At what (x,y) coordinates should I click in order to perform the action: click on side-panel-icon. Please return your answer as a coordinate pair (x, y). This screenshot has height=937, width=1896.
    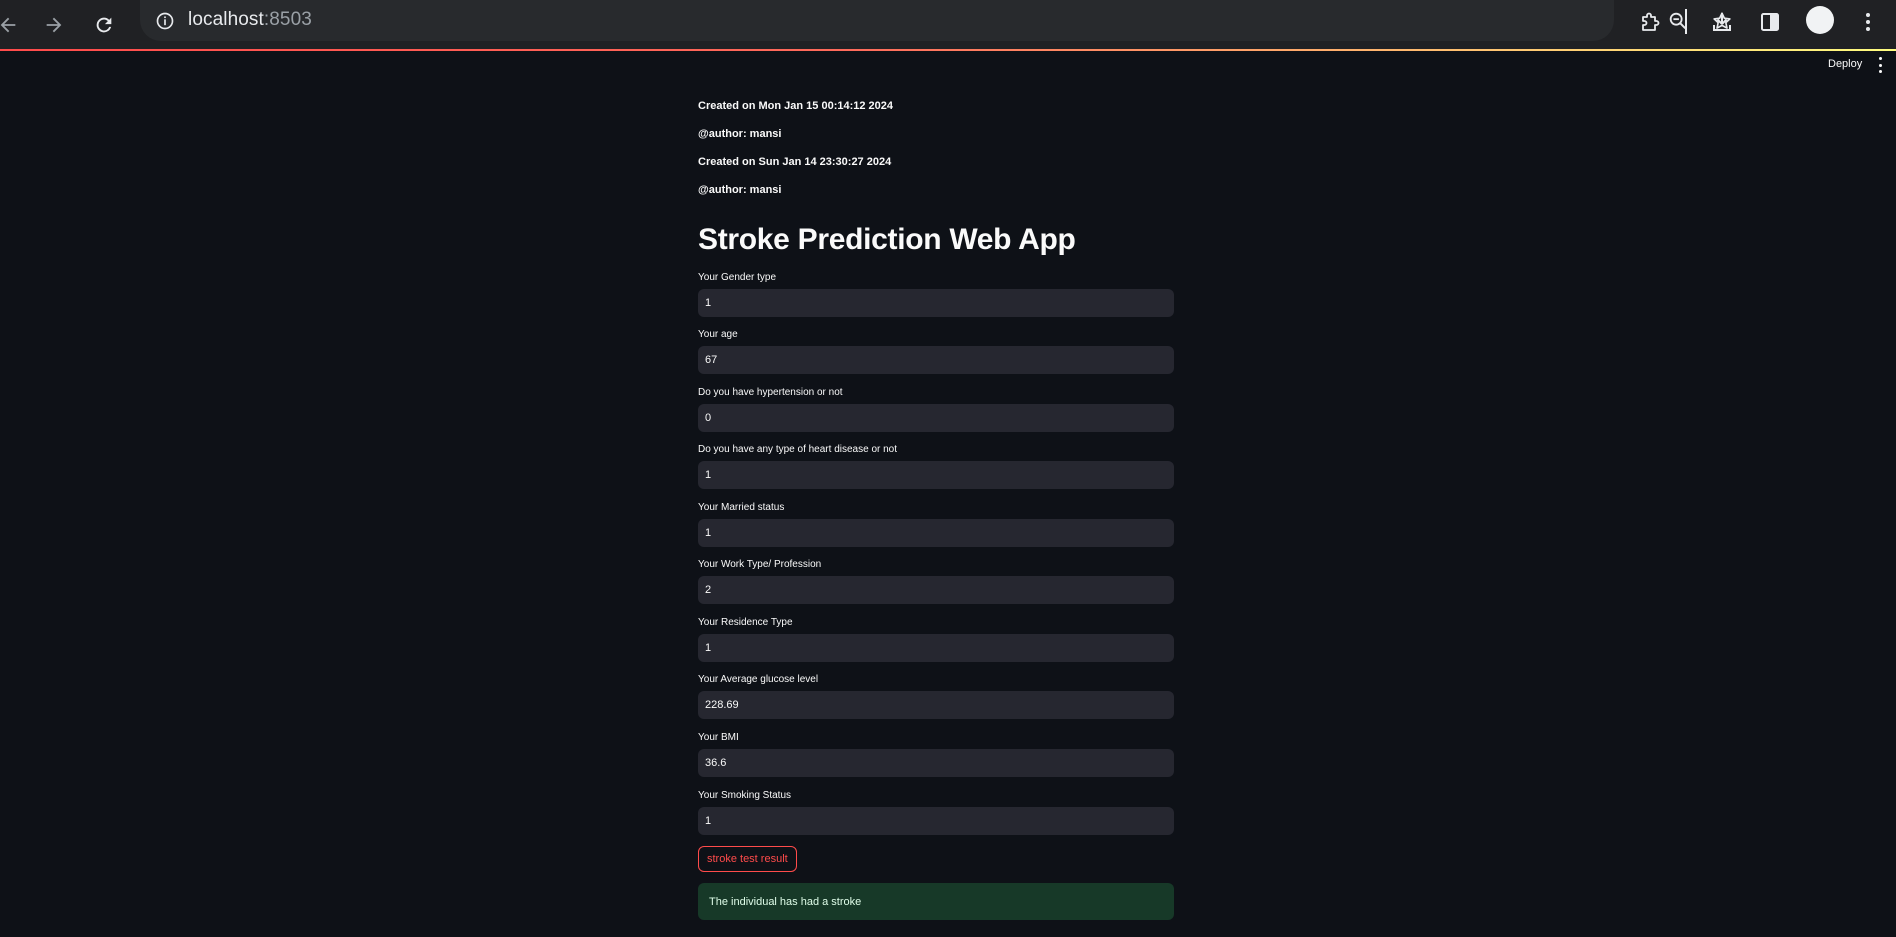
    Looking at the image, I should click on (1770, 22).